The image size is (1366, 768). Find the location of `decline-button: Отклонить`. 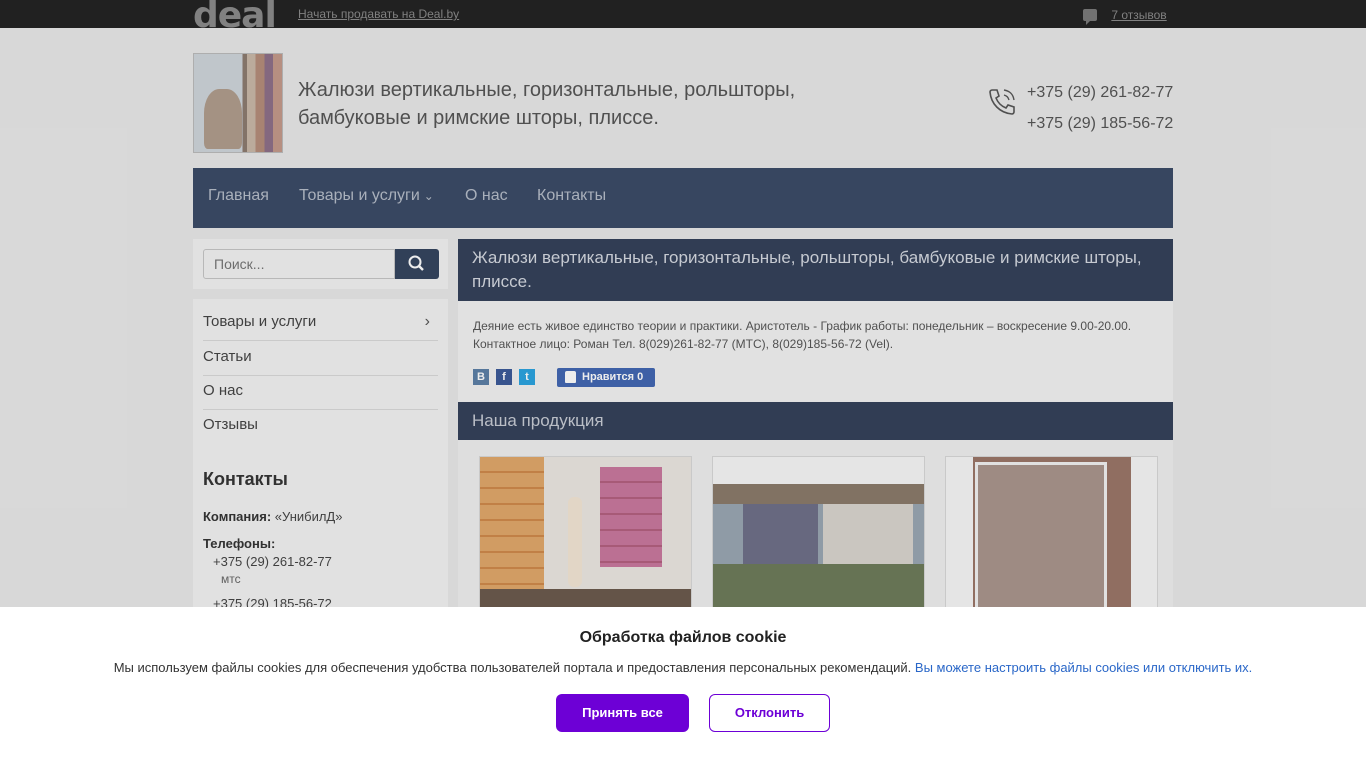

decline-button: Отклонить is located at coordinates (769, 713).